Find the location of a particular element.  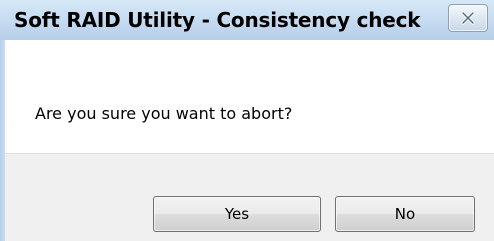

no-button: No is located at coordinates (405, 214).